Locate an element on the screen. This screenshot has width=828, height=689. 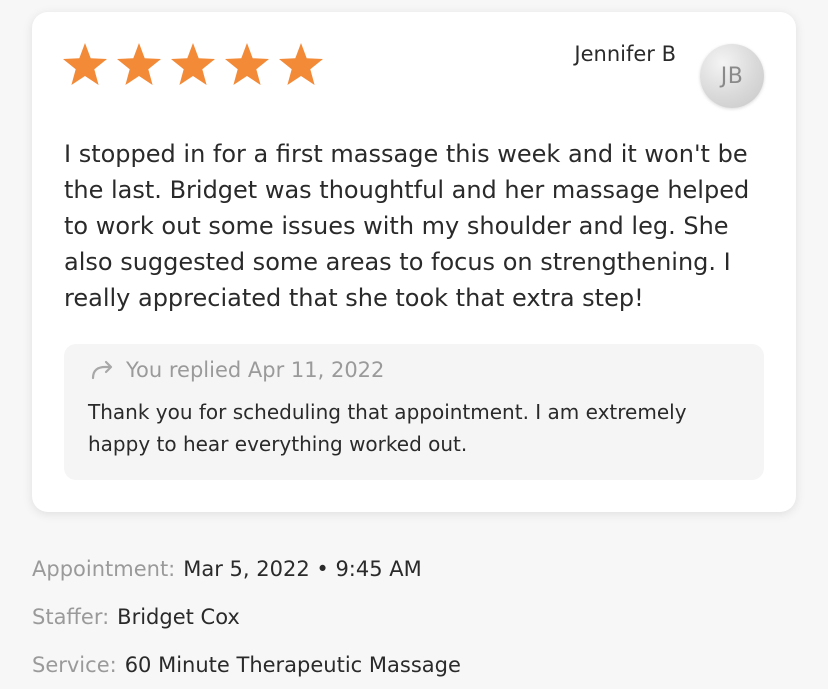
appointment-value: Mar 5, 2022 • 9:45 AM is located at coordinates (302, 569).